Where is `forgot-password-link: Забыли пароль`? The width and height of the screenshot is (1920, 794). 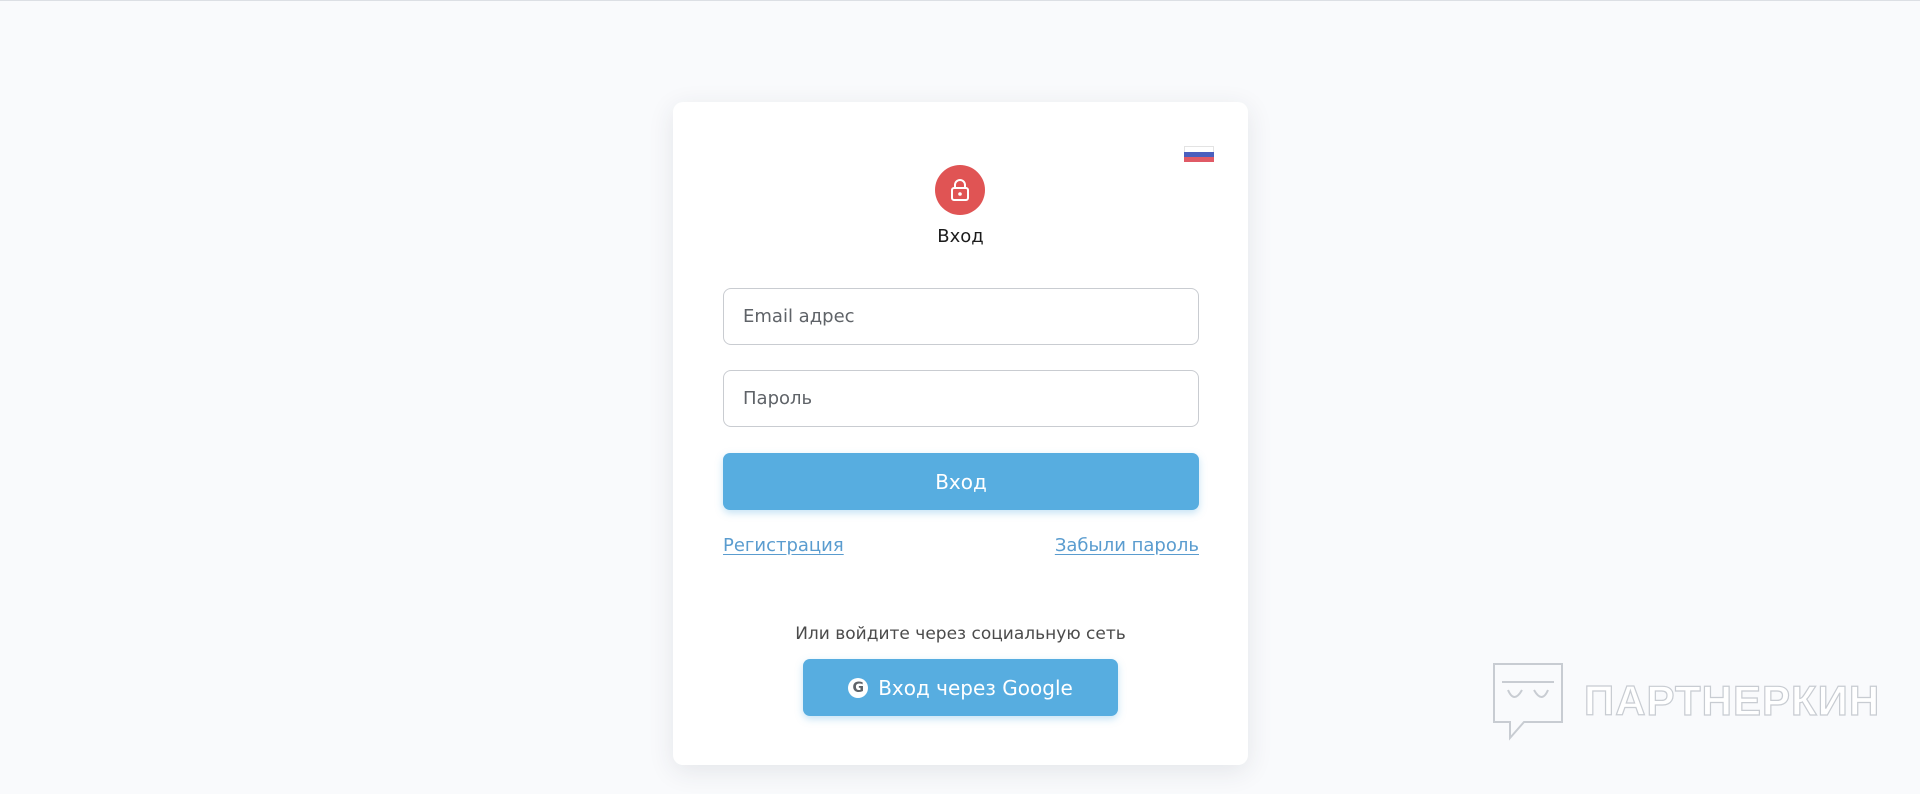 forgot-password-link: Забыли пароль is located at coordinates (1127, 545).